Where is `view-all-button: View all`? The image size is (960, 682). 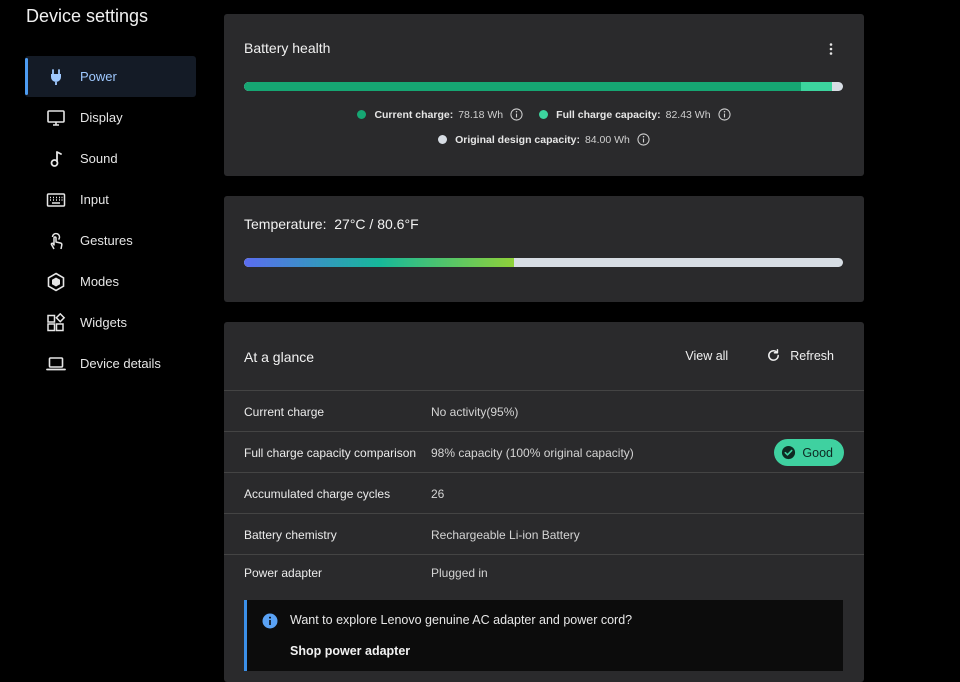
view-all-button: View all is located at coordinates (706, 356).